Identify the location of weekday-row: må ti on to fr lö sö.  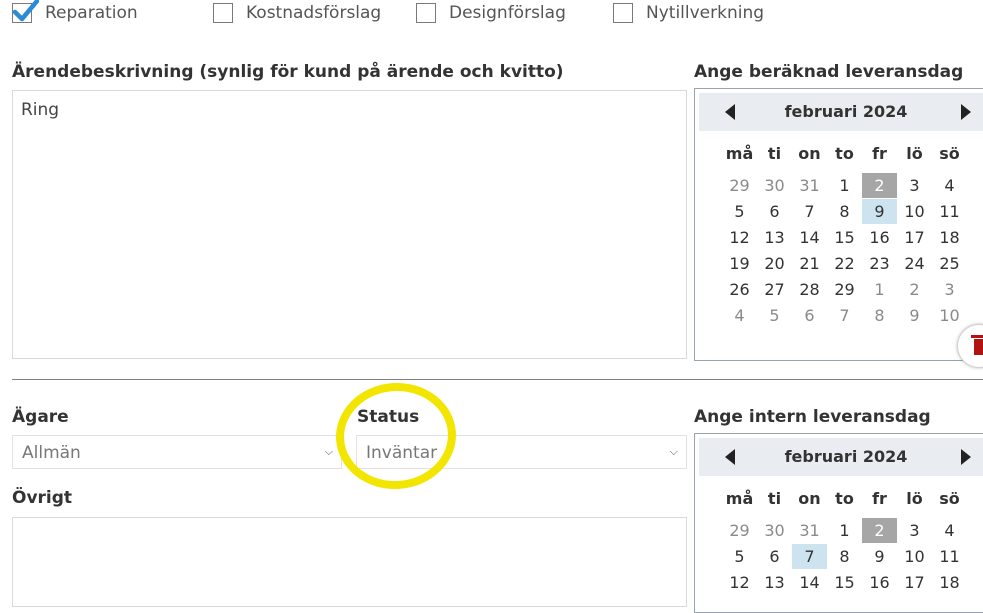
(844, 154).